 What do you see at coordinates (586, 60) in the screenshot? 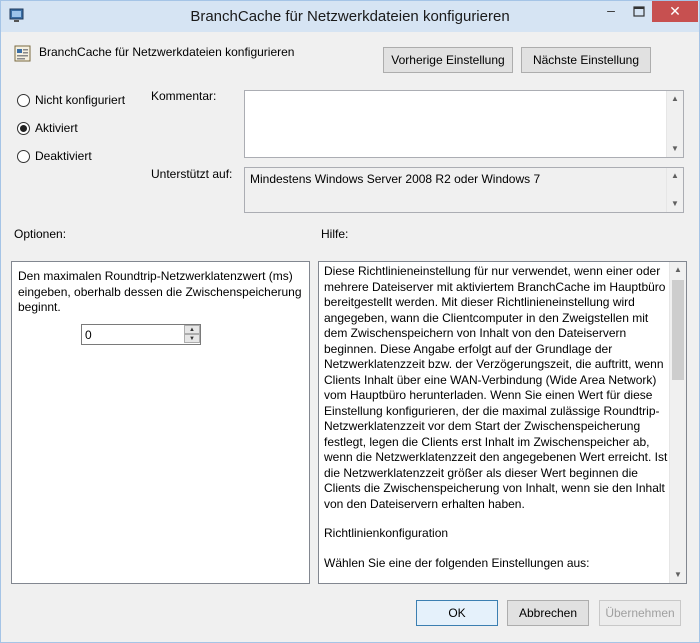
I see `next-setting-button: Nächste Einstellung` at bounding box center [586, 60].